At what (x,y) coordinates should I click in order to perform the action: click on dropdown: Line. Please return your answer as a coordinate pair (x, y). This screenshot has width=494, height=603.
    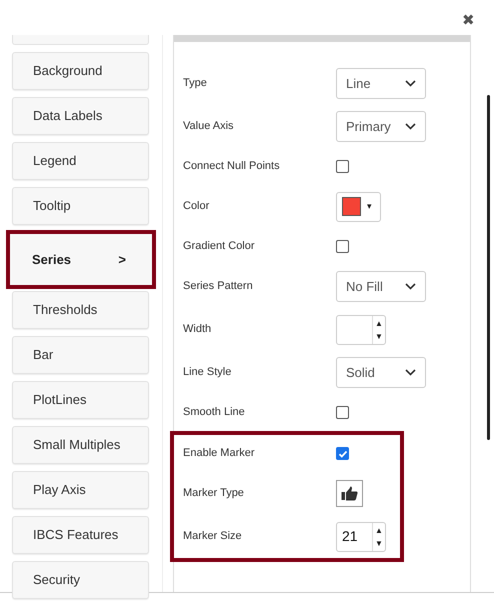
    Looking at the image, I should click on (381, 83).